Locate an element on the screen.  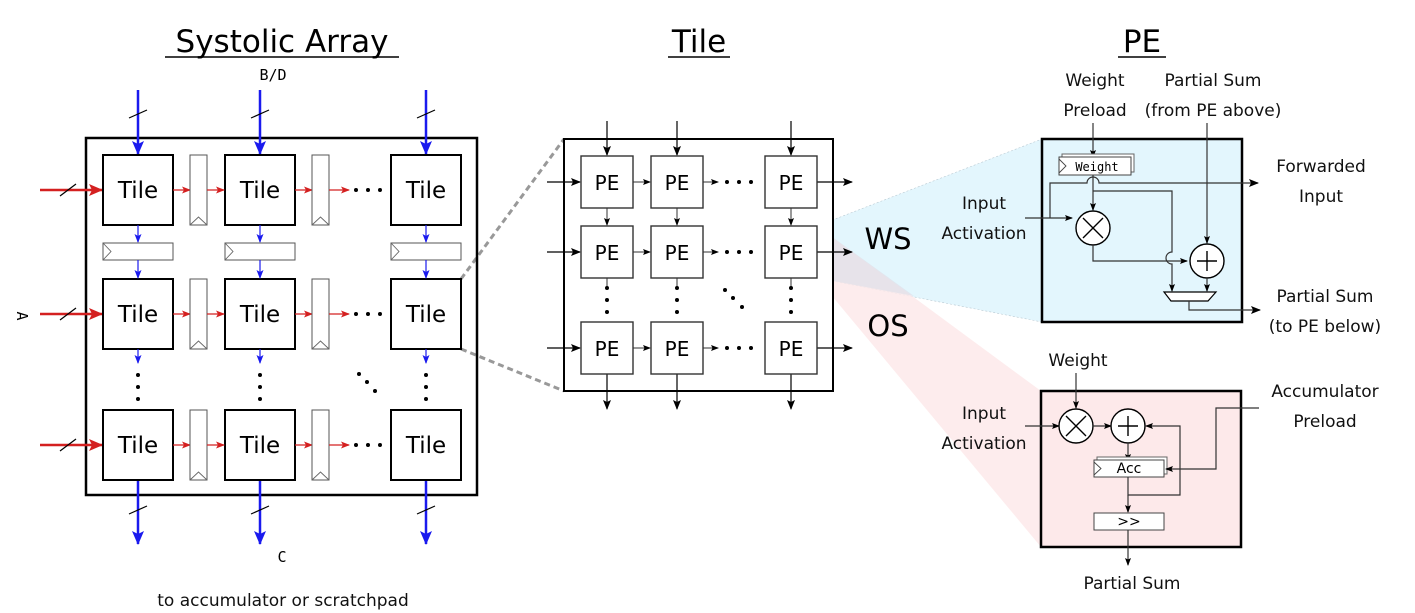
ws-input-activation-label-1: Input is located at coordinates (984, 204).